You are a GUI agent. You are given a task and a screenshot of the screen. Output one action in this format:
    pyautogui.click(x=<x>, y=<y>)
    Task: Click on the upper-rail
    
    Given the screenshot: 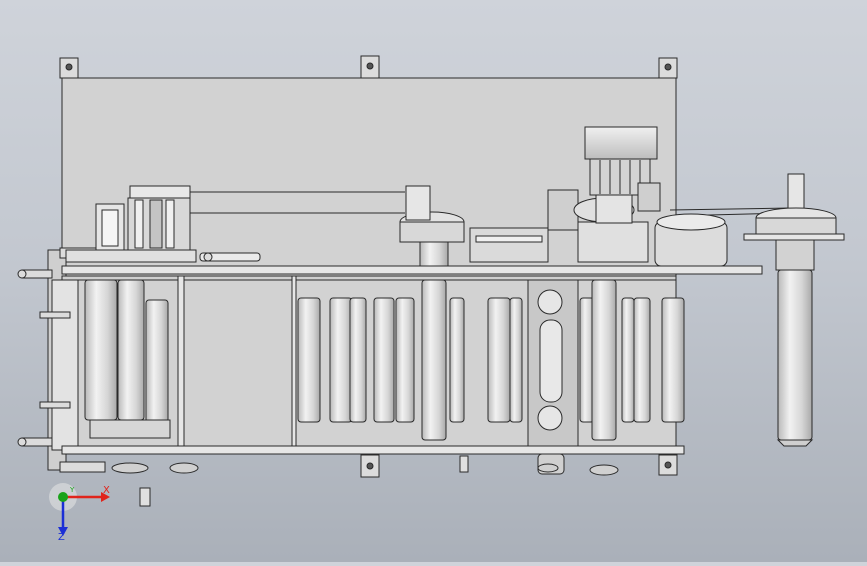 What is the action you would take?
    pyautogui.click(x=412, y=270)
    